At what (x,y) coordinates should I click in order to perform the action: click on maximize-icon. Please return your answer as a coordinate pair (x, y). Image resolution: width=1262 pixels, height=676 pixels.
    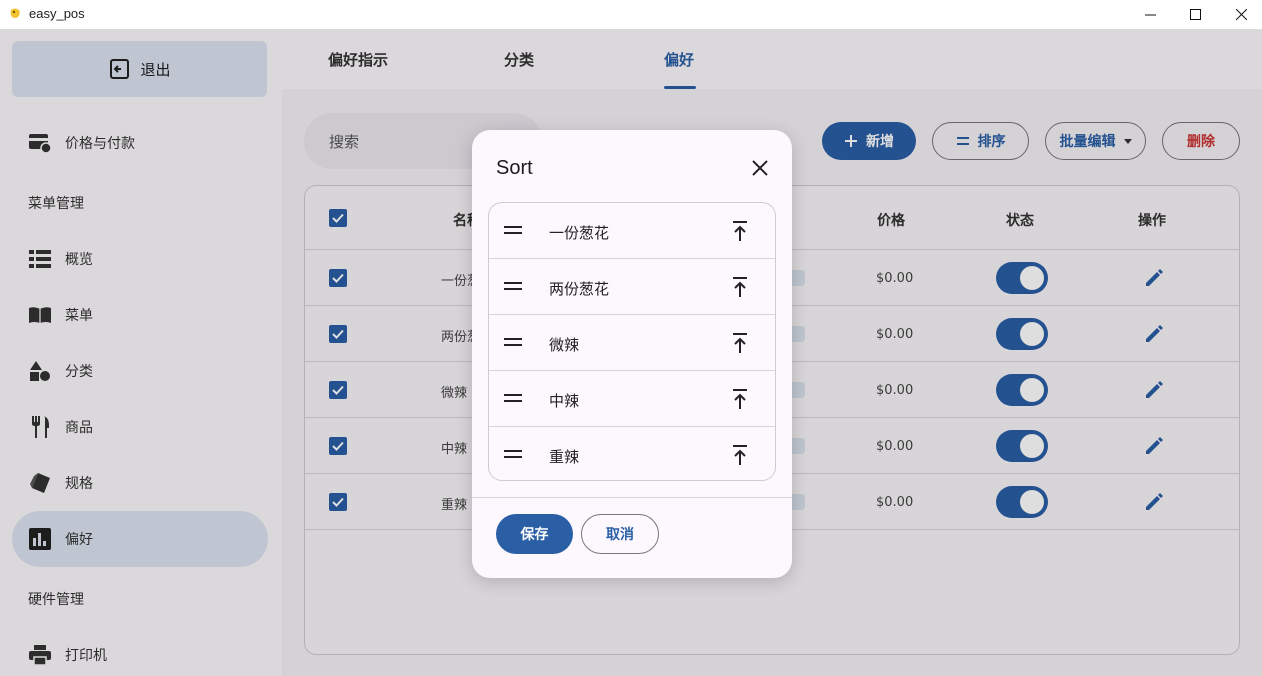
    Looking at the image, I should click on (1195, 14).